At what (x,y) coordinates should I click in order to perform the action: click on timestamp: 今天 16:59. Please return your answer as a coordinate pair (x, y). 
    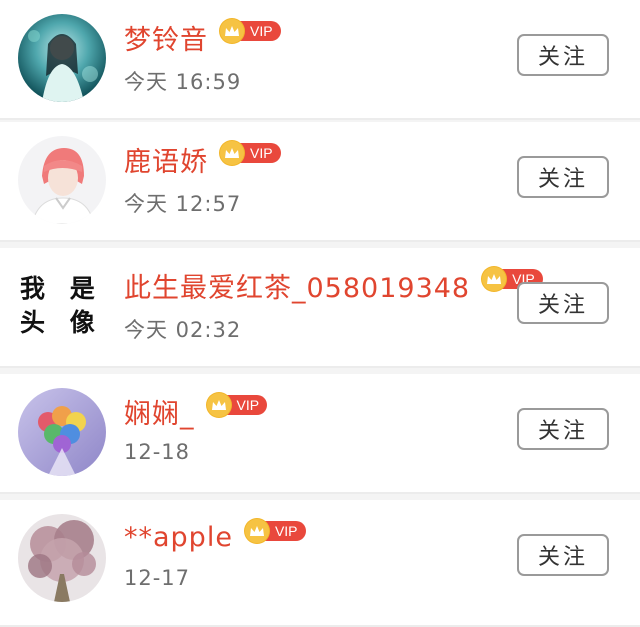
    Looking at the image, I should click on (183, 82).